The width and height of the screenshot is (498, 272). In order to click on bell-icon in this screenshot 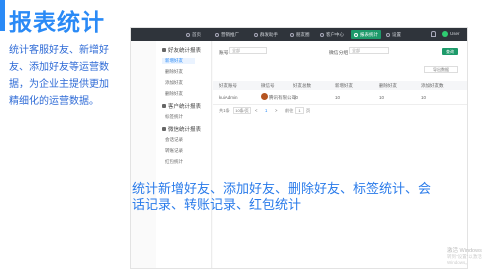, I will do `click(433, 34)`.